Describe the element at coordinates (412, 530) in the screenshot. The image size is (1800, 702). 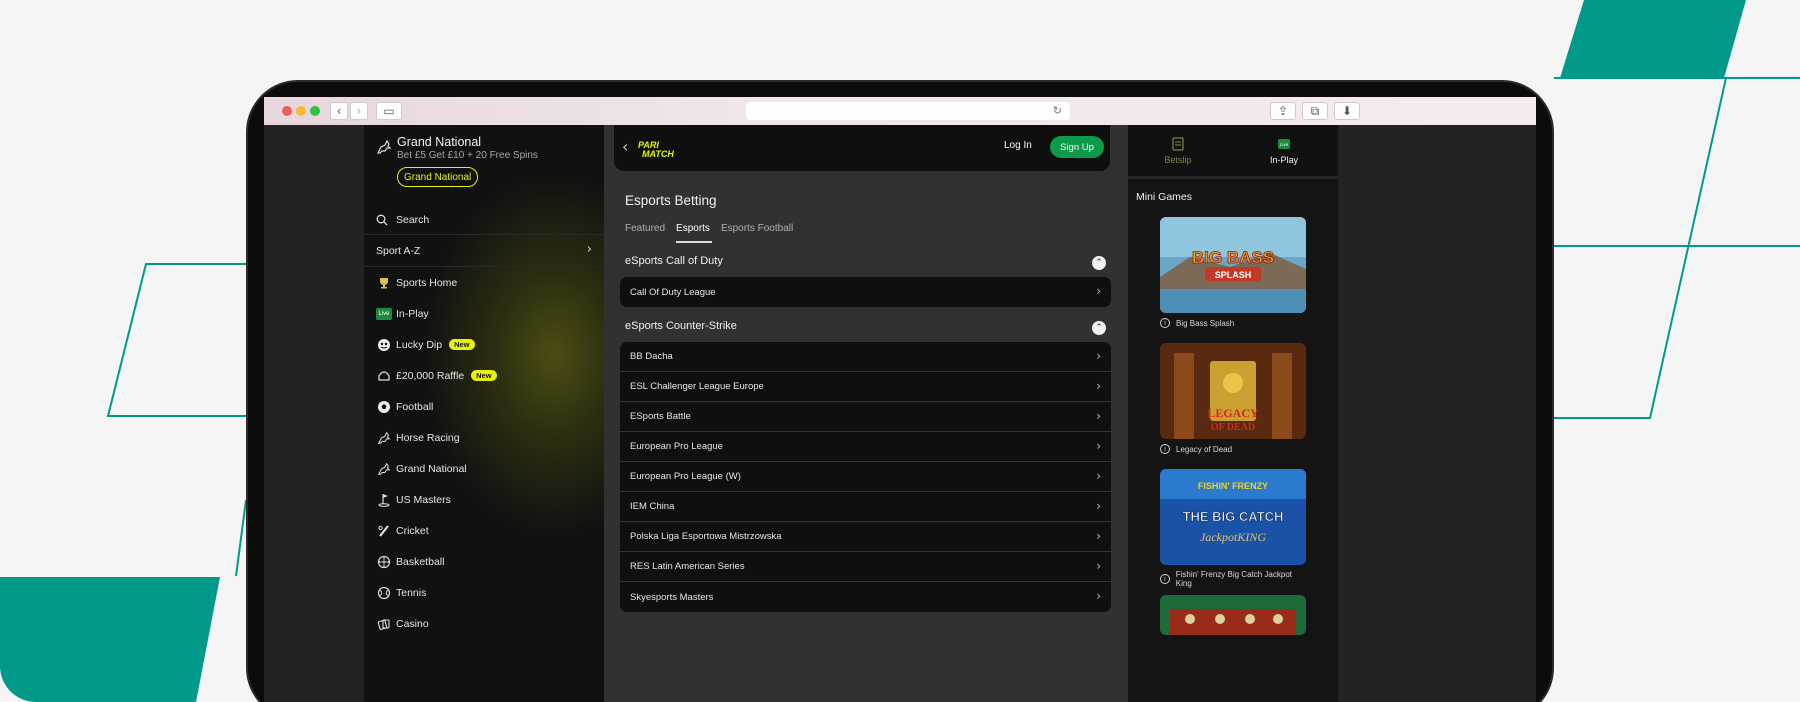
I see `sidebar-item-label: Cricket` at that location.